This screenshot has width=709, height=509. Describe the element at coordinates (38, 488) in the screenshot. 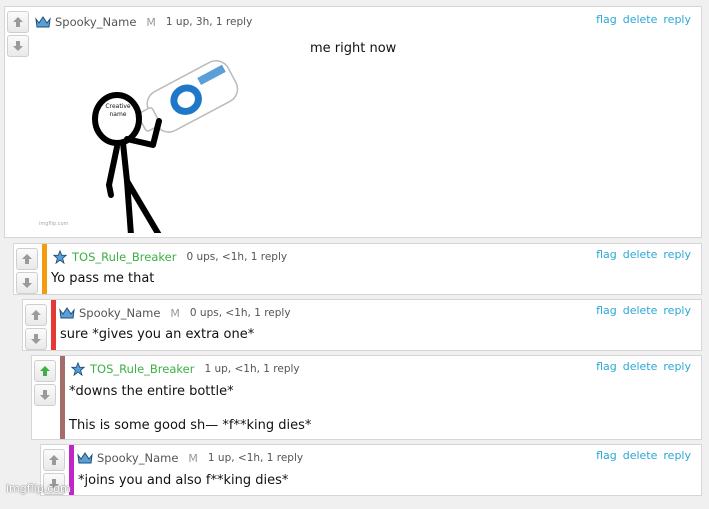

I see `site-watermark: imgflip.com` at that location.